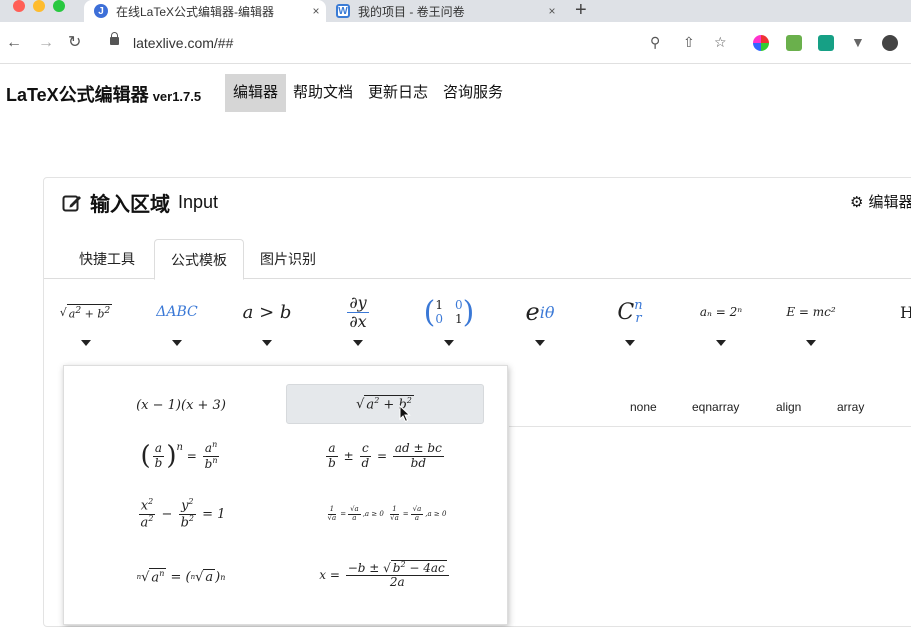 This screenshot has height=627, width=911. Describe the element at coordinates (107, 259) in the screenshot. I see `tab-quick-tools: 快捷工具` at that location.